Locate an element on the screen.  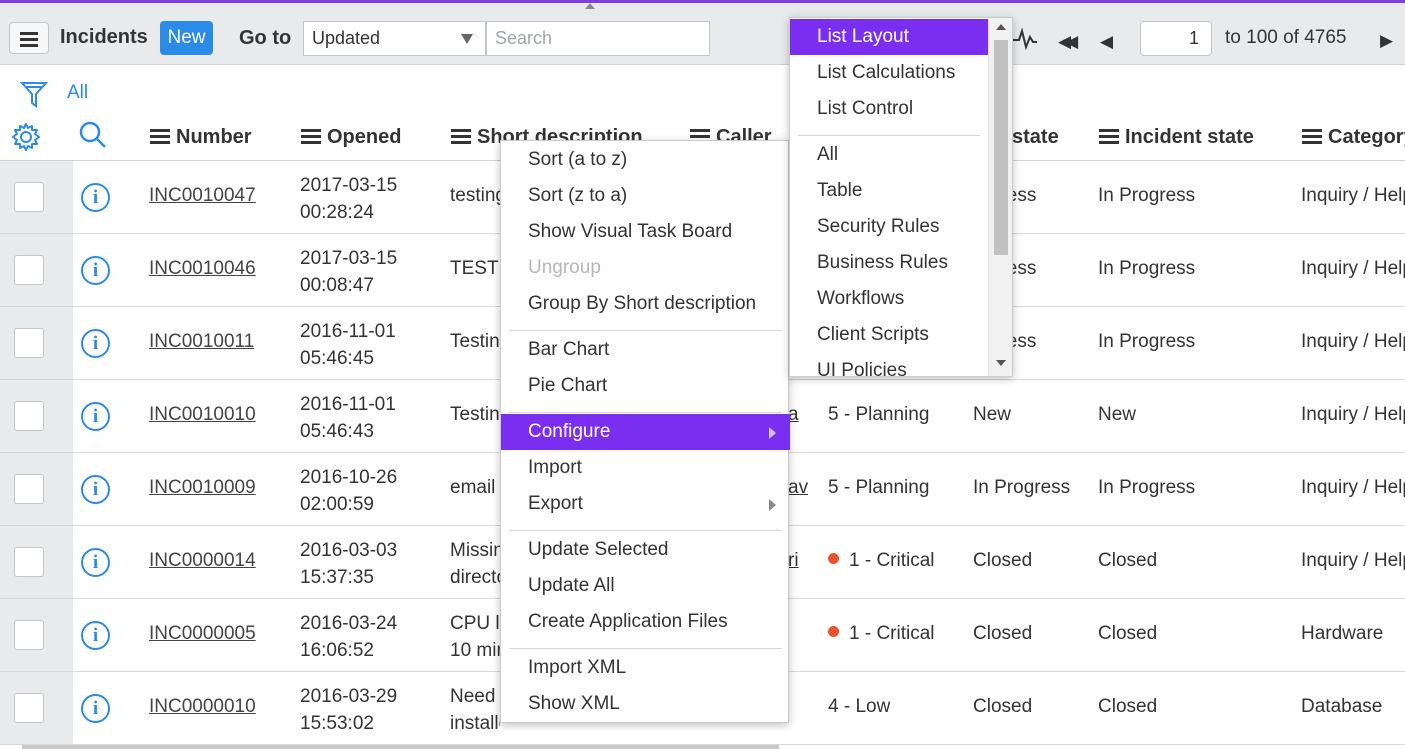
list-menu-button is located at coordinates (29, 38).